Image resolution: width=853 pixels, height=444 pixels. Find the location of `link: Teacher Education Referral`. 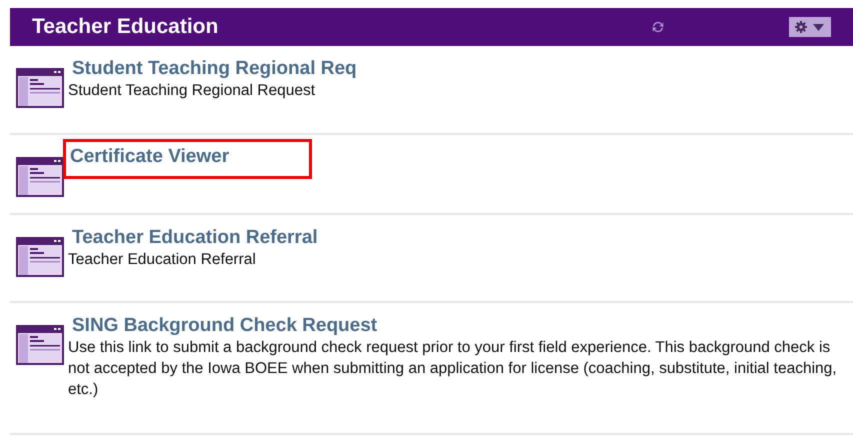

link: Teacher Education Referral is located at coordinates (193, 238).